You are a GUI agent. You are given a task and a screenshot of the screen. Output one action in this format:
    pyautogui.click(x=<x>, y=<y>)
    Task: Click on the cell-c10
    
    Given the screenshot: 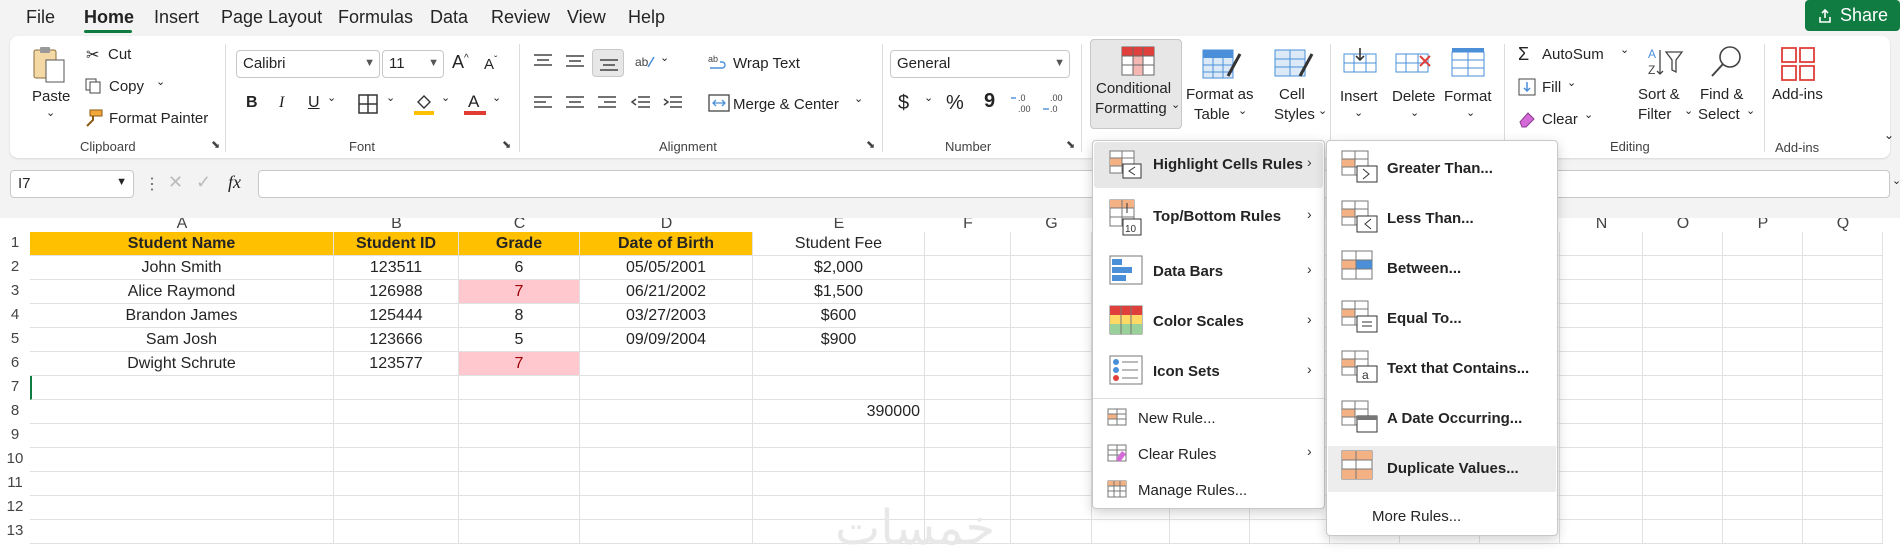 What is the action you would take?
    pyautogui.click(x=519, y=460)
    